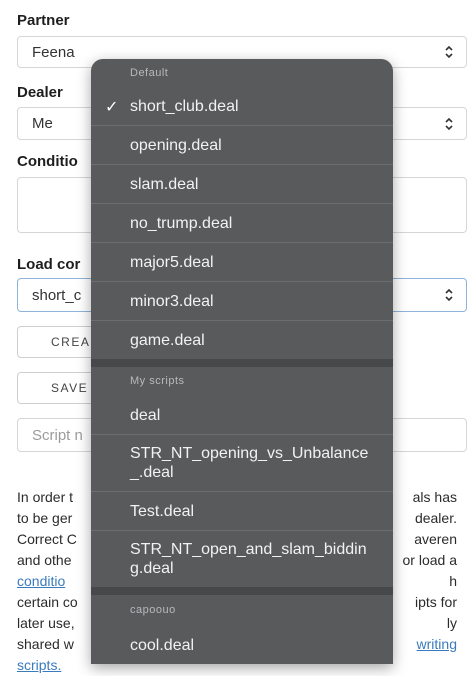 The width and height of the screenshot is (472, 676). I want to click on help-line-right: ly, so click(451, 623).